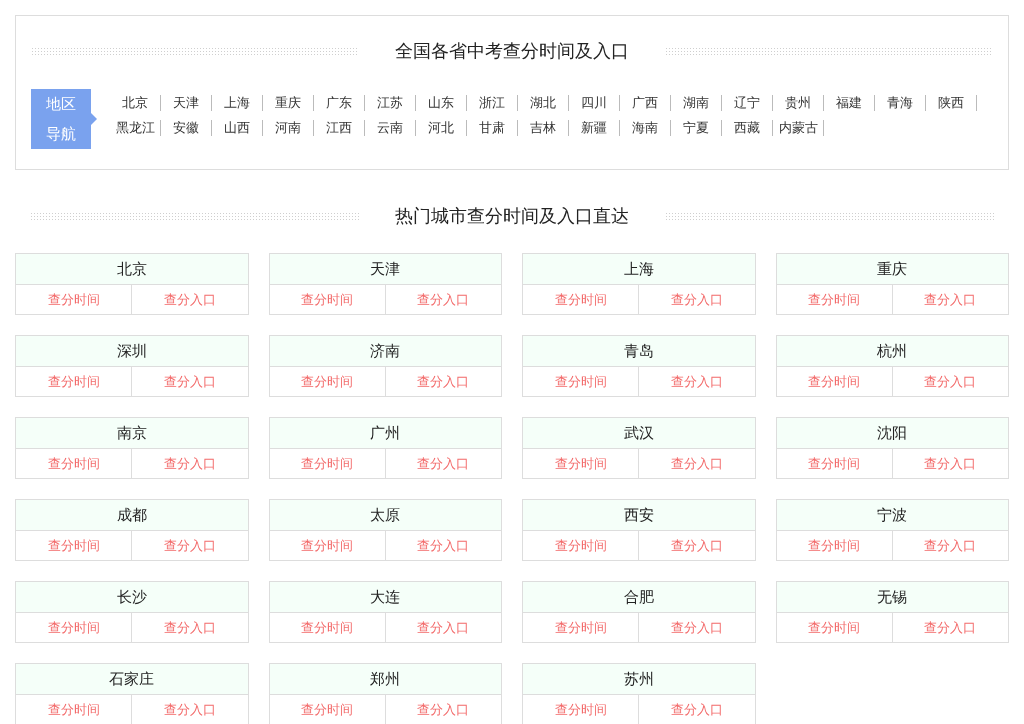  Describe the element at coordinates (892, 351) in the screenshot. I see `city-name: 杭州` at that location.